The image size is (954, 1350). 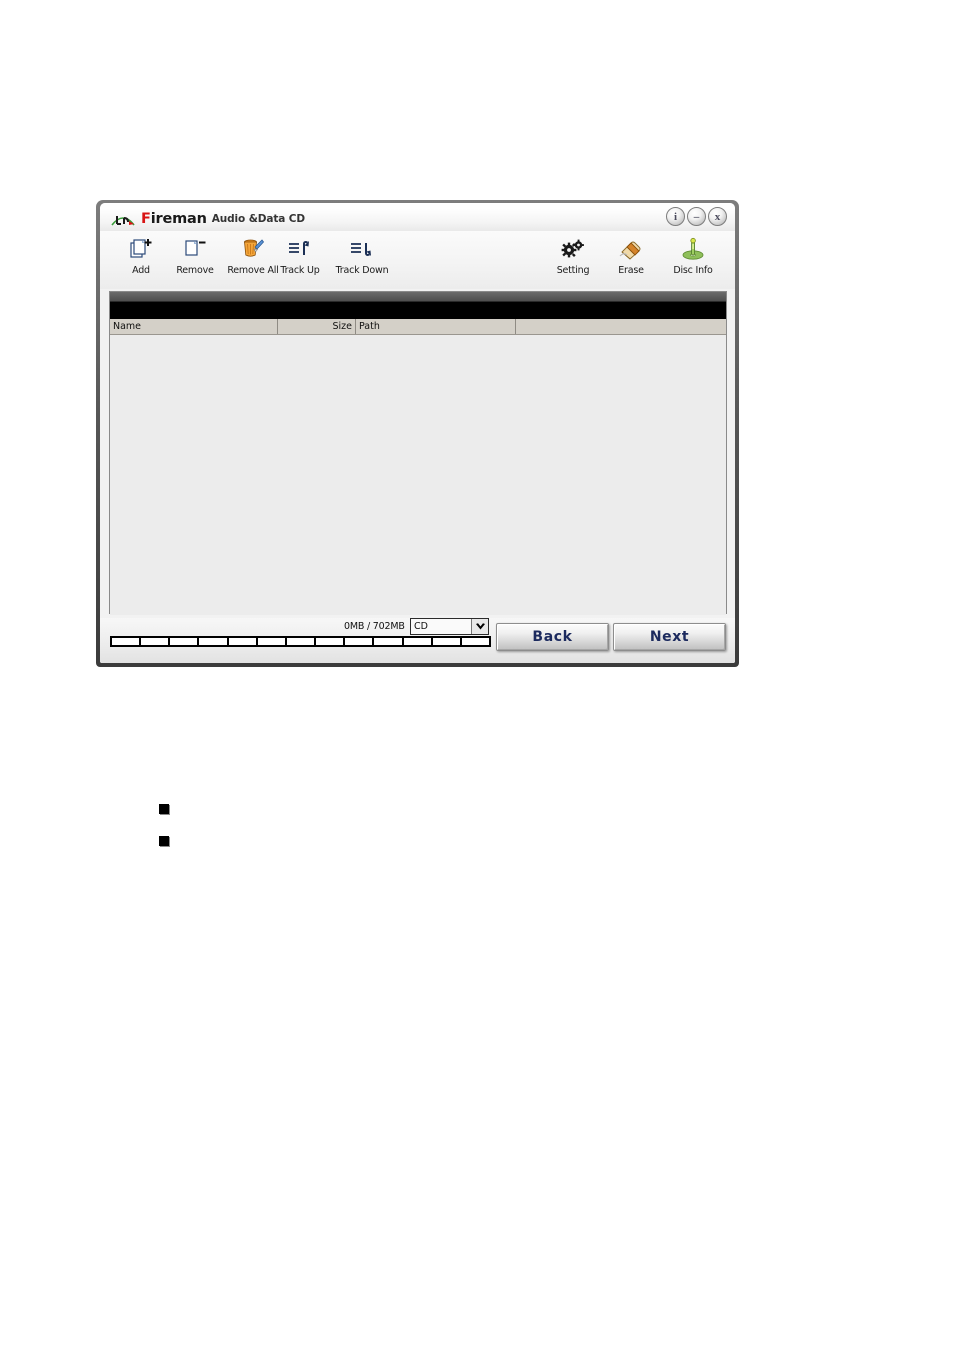 What do you see at coordinates (631, 249) in the screenshot?
I see `eraser-icon` at bounding box center [631, 249].